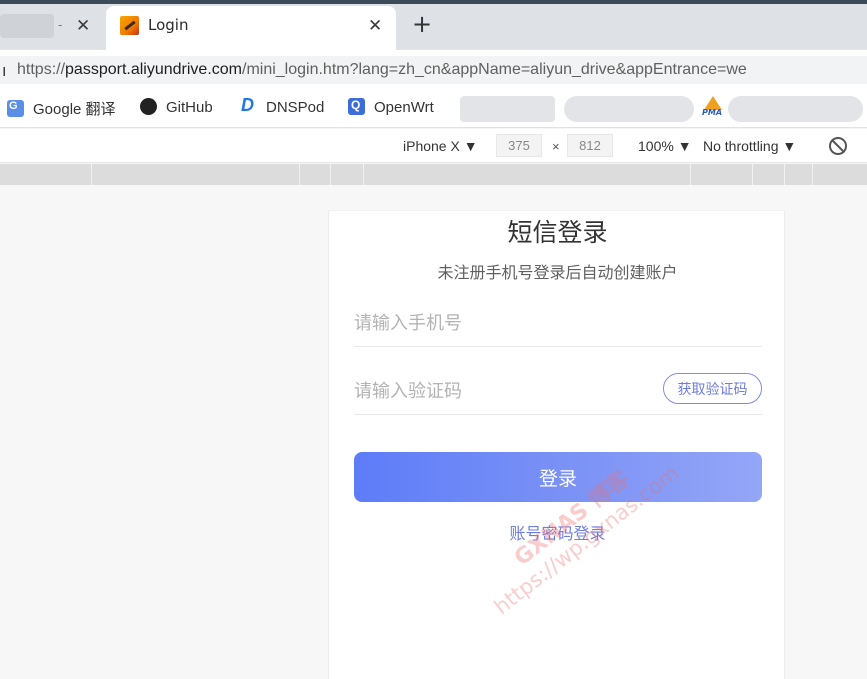 Image resolution: width=867 pixels, height=679 pixels. I want to click on device-select: iPhone X ▼, so click(440, 146).